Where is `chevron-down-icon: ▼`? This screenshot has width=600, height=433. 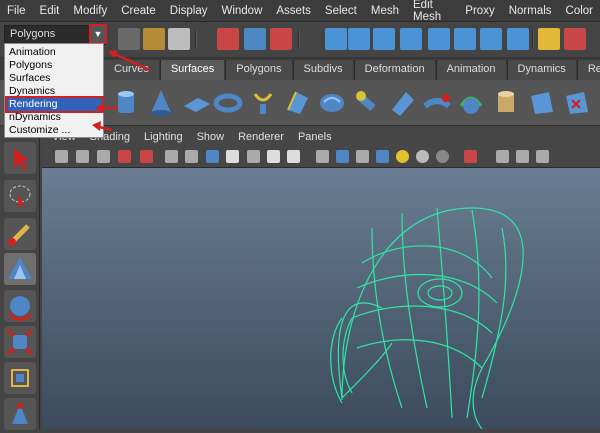 chevron-down-icon: ▼ is located at coordinates (98, 34).